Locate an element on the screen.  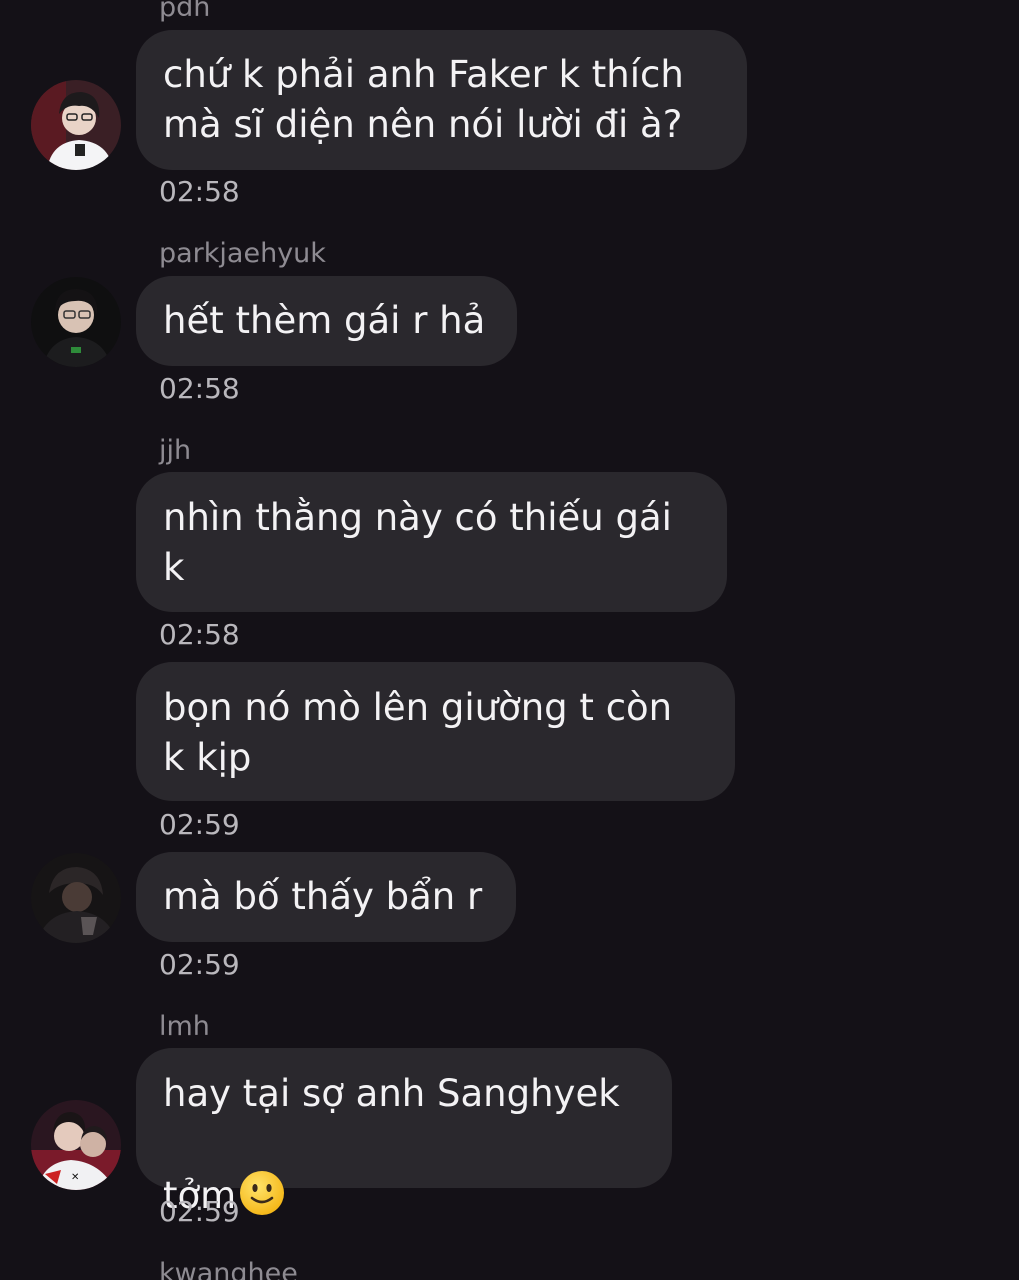
user-photo-icon: ✕ is located at coordinates (76, 1145).